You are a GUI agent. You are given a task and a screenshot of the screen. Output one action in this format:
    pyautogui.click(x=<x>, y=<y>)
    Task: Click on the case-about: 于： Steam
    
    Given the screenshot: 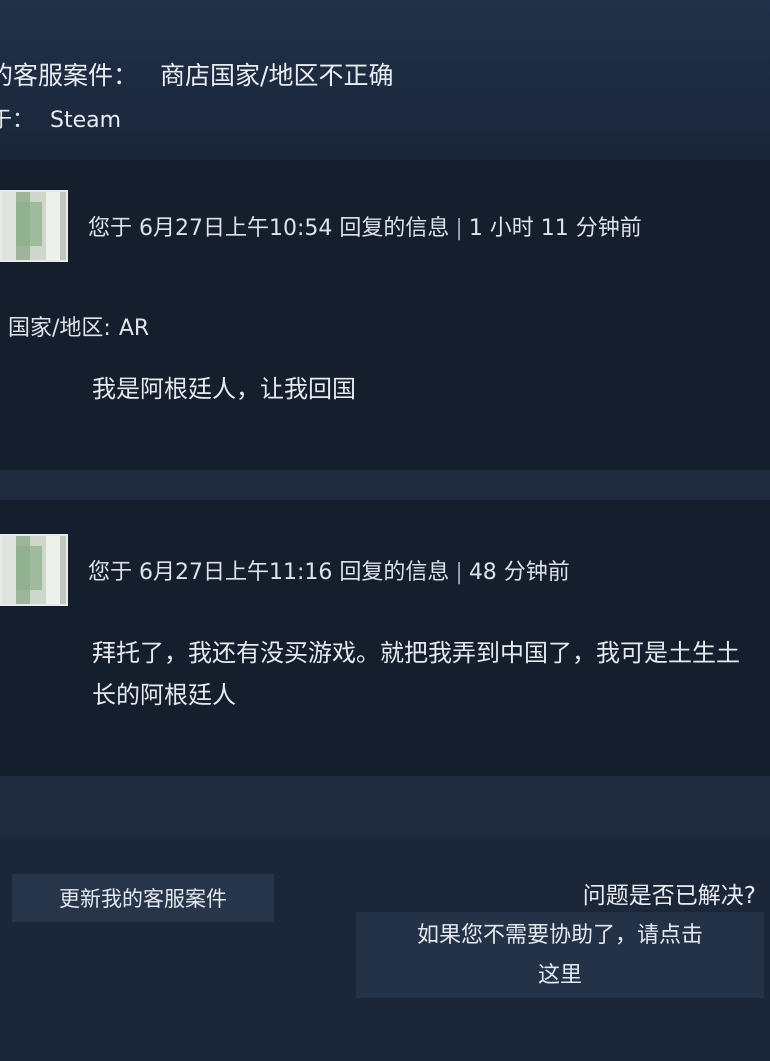 What is the action you would take?
    pyautogui.click(x=60, y=118)
    